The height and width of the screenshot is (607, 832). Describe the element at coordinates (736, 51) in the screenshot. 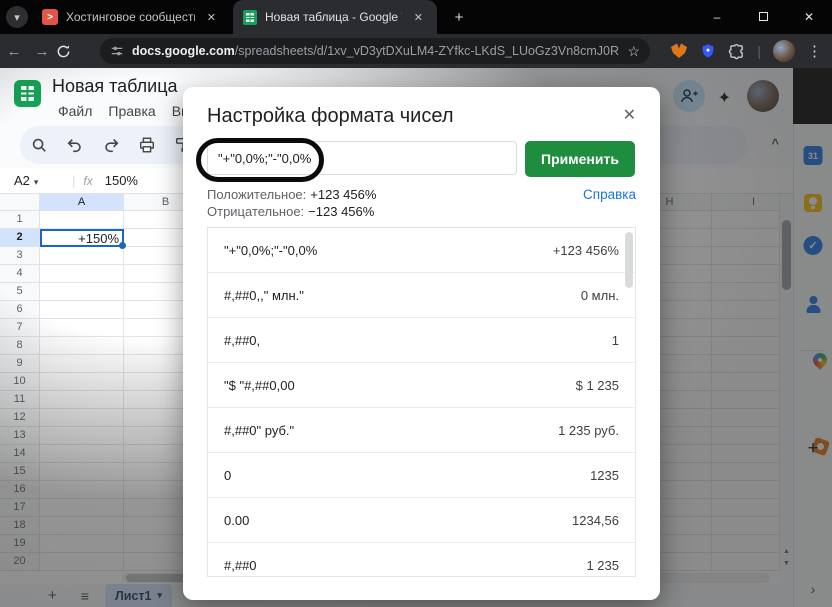

I see `extensions-puzzle-icon` at that location.